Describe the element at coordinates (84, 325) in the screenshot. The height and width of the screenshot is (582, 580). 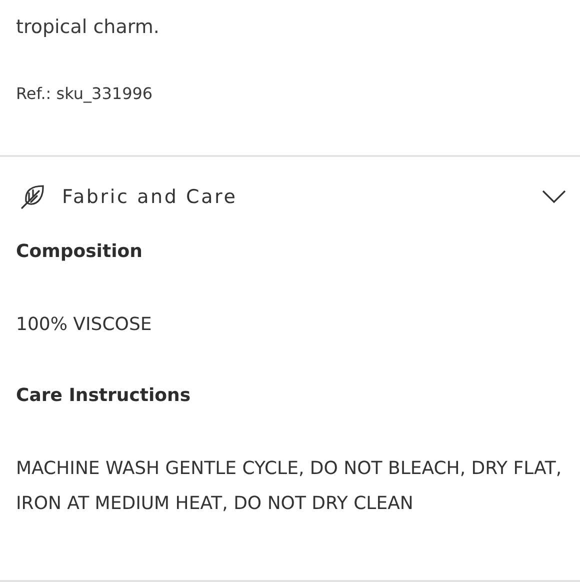
I see `section-text: 100% VISCOSE` at that location.